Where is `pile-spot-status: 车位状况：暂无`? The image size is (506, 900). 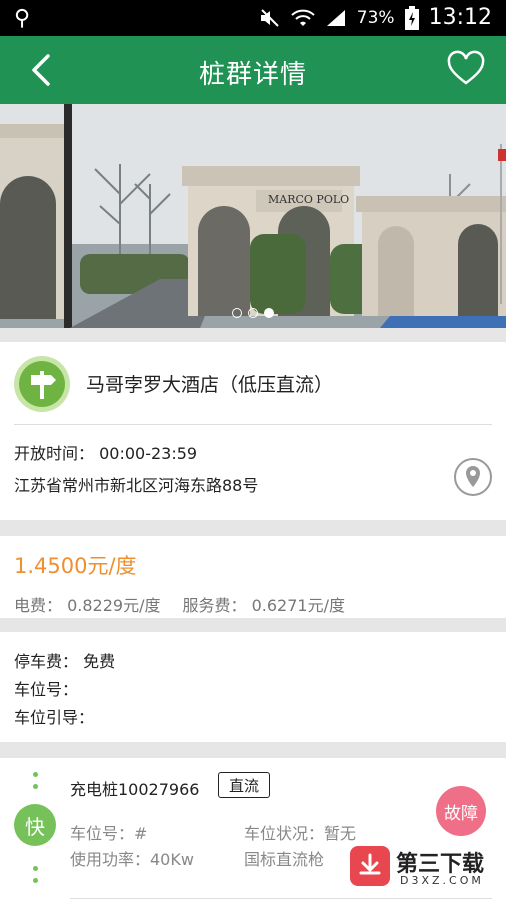
pile-spot-status: 车位状况：暂无 is located at coordinates (300, 833).